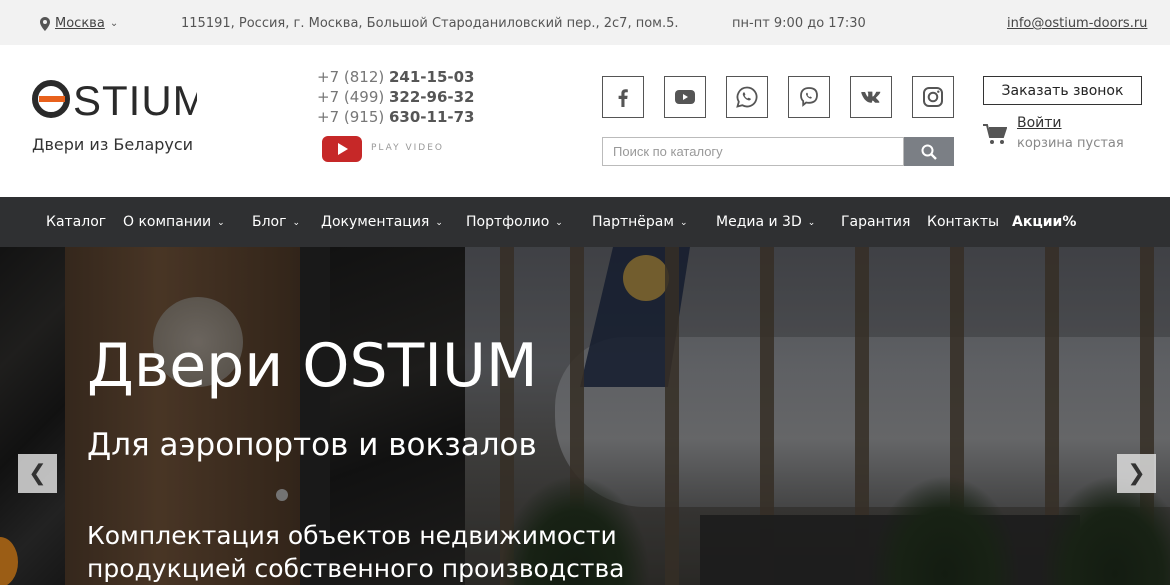 This screenshot has width=1170, height=585. I want to click on phone-number: +7 (499) 322-96-32, so click(396, 97).